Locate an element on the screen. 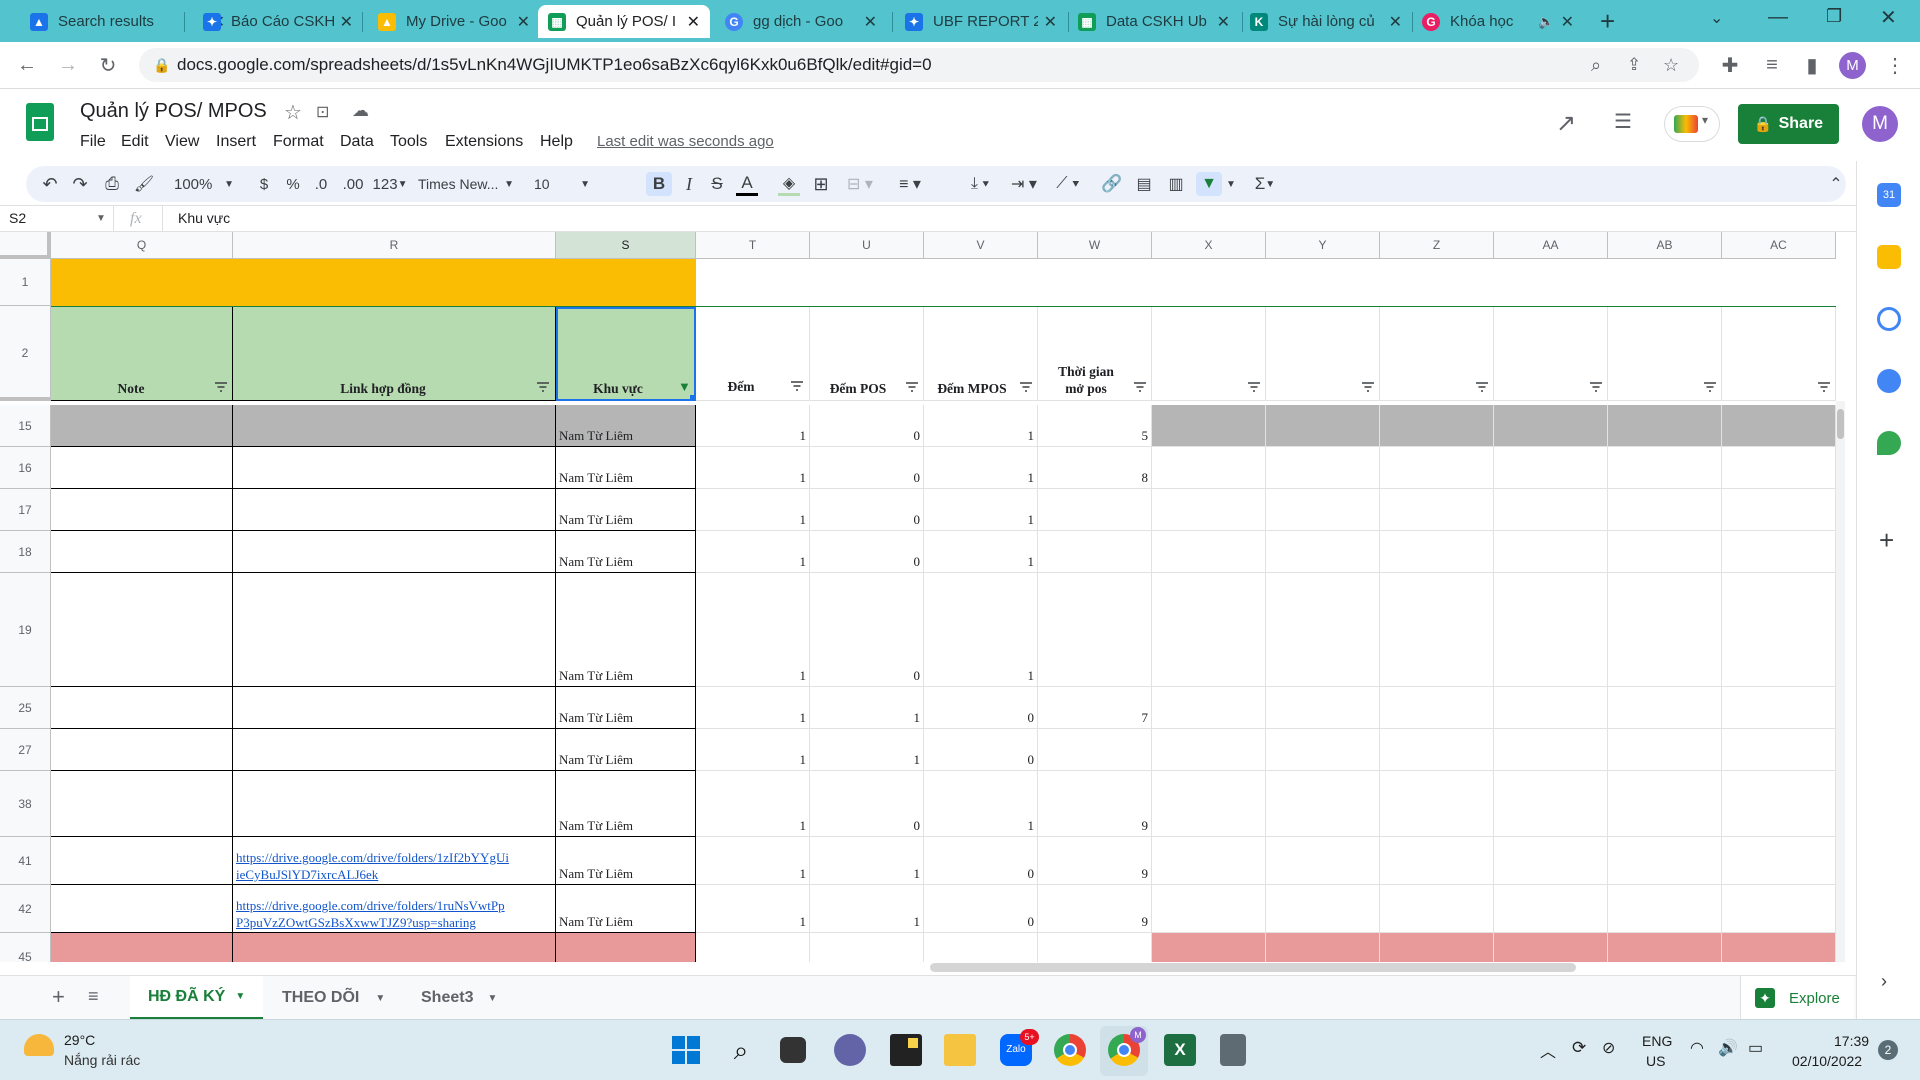  bookmark-star-icon: ☆ is located at coordinates (1671, 65).